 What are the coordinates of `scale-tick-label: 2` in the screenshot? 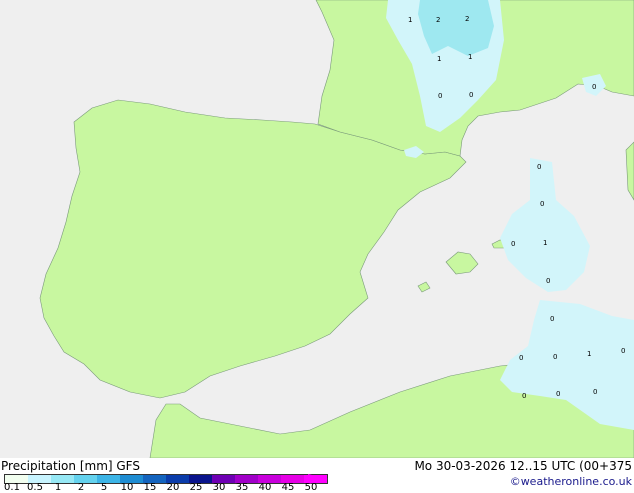 It's located at (81, 487).